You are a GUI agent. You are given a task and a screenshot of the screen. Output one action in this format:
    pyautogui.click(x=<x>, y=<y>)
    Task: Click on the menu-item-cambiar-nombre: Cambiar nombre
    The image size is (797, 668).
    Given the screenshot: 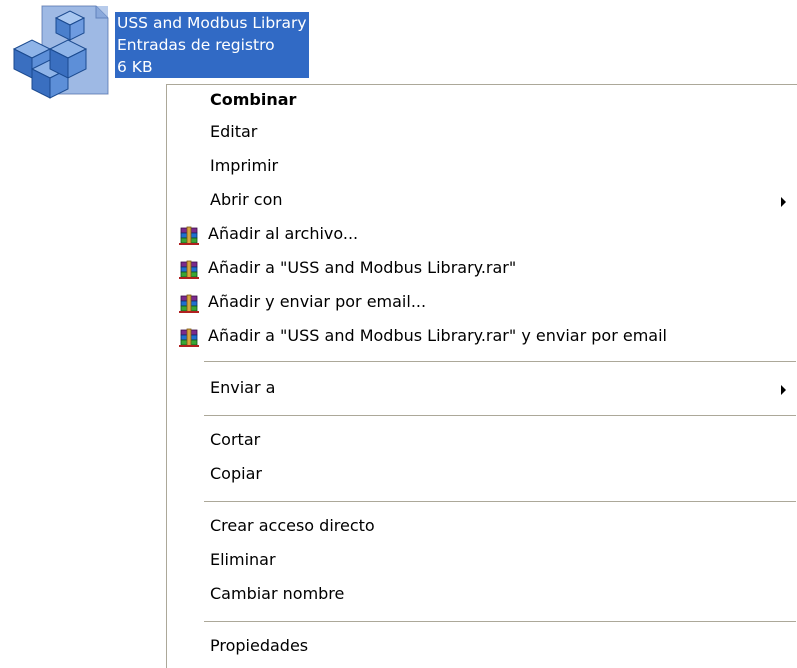 What is the action you would take?
    pyautogui.click(x=481, y=596)
    